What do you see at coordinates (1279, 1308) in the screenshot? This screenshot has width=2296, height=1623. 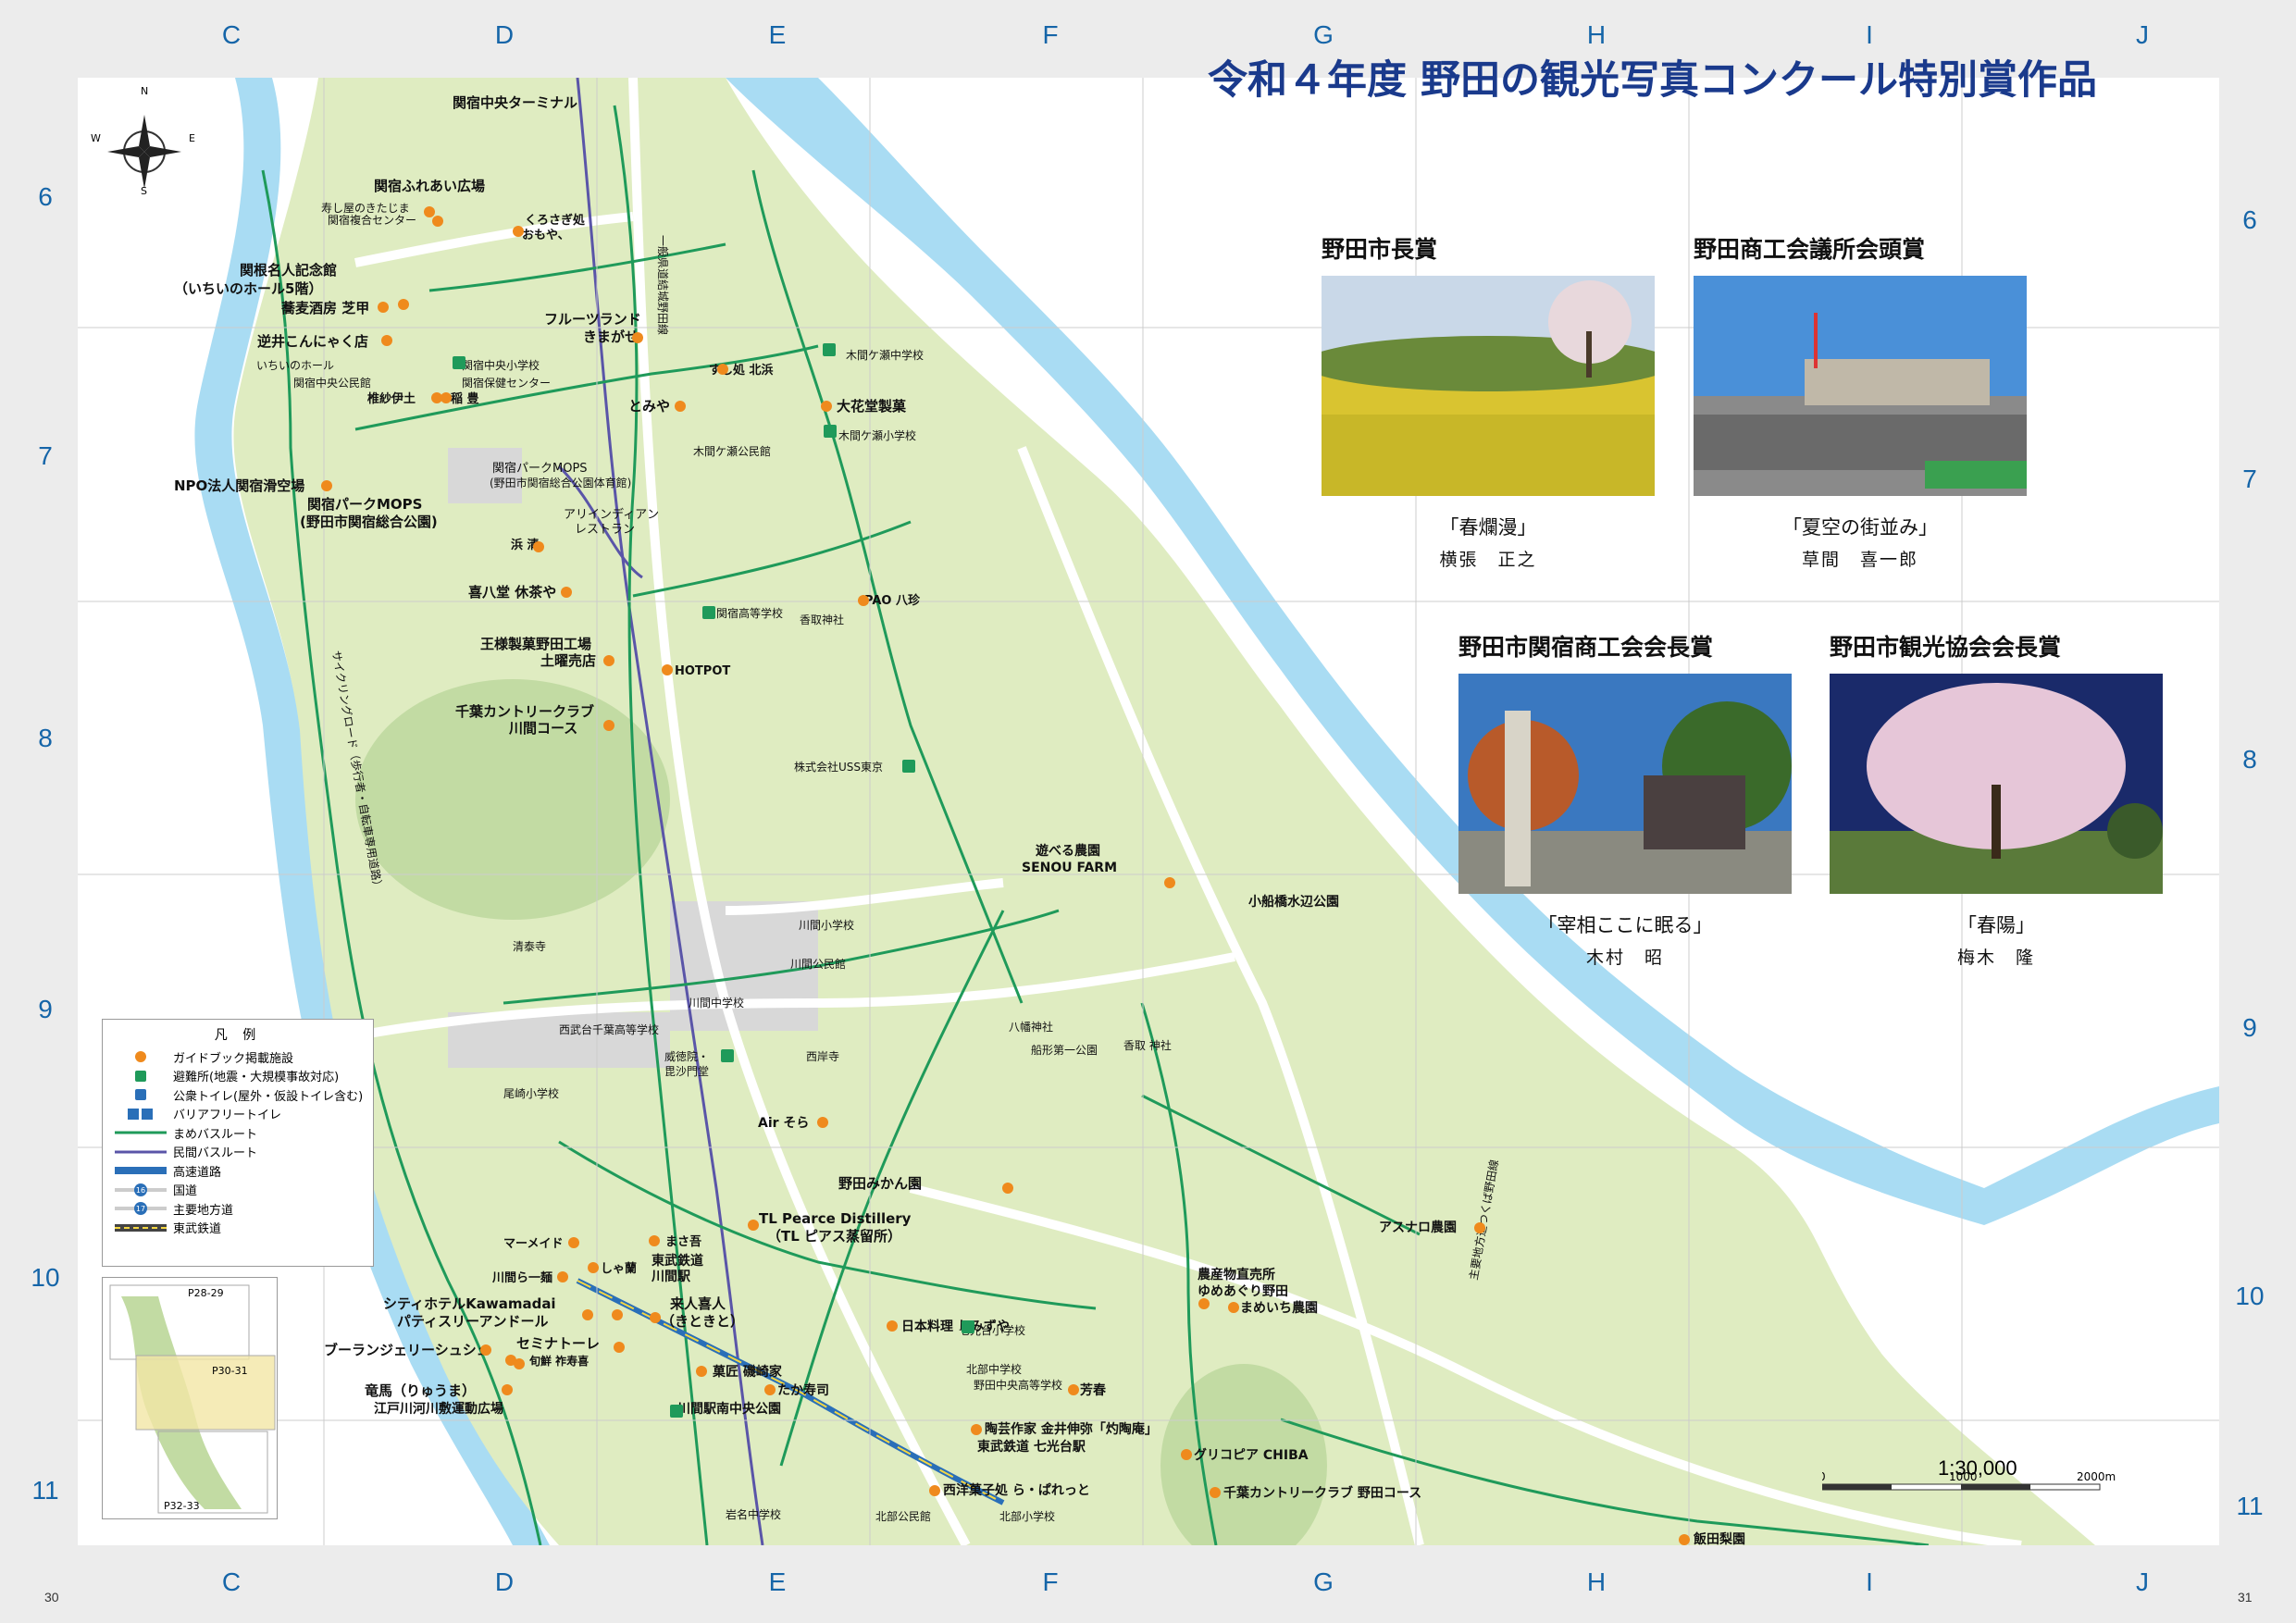 I see `place-label: まめいち農園` at bounding box center [1279, 1308].